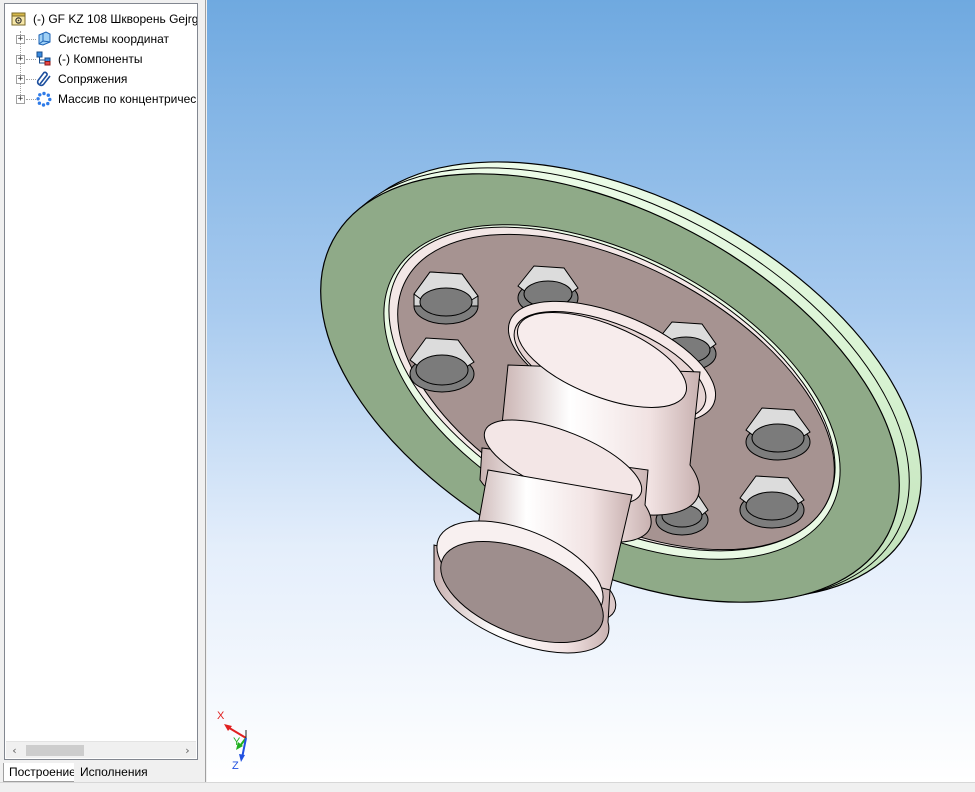 Image resolution: width=975 pixels, height=792 pixels. What do you see at coordinates (42, 772) in the screenshot?
I see `tab-construction: Построение` at bounding box center [42, 772].